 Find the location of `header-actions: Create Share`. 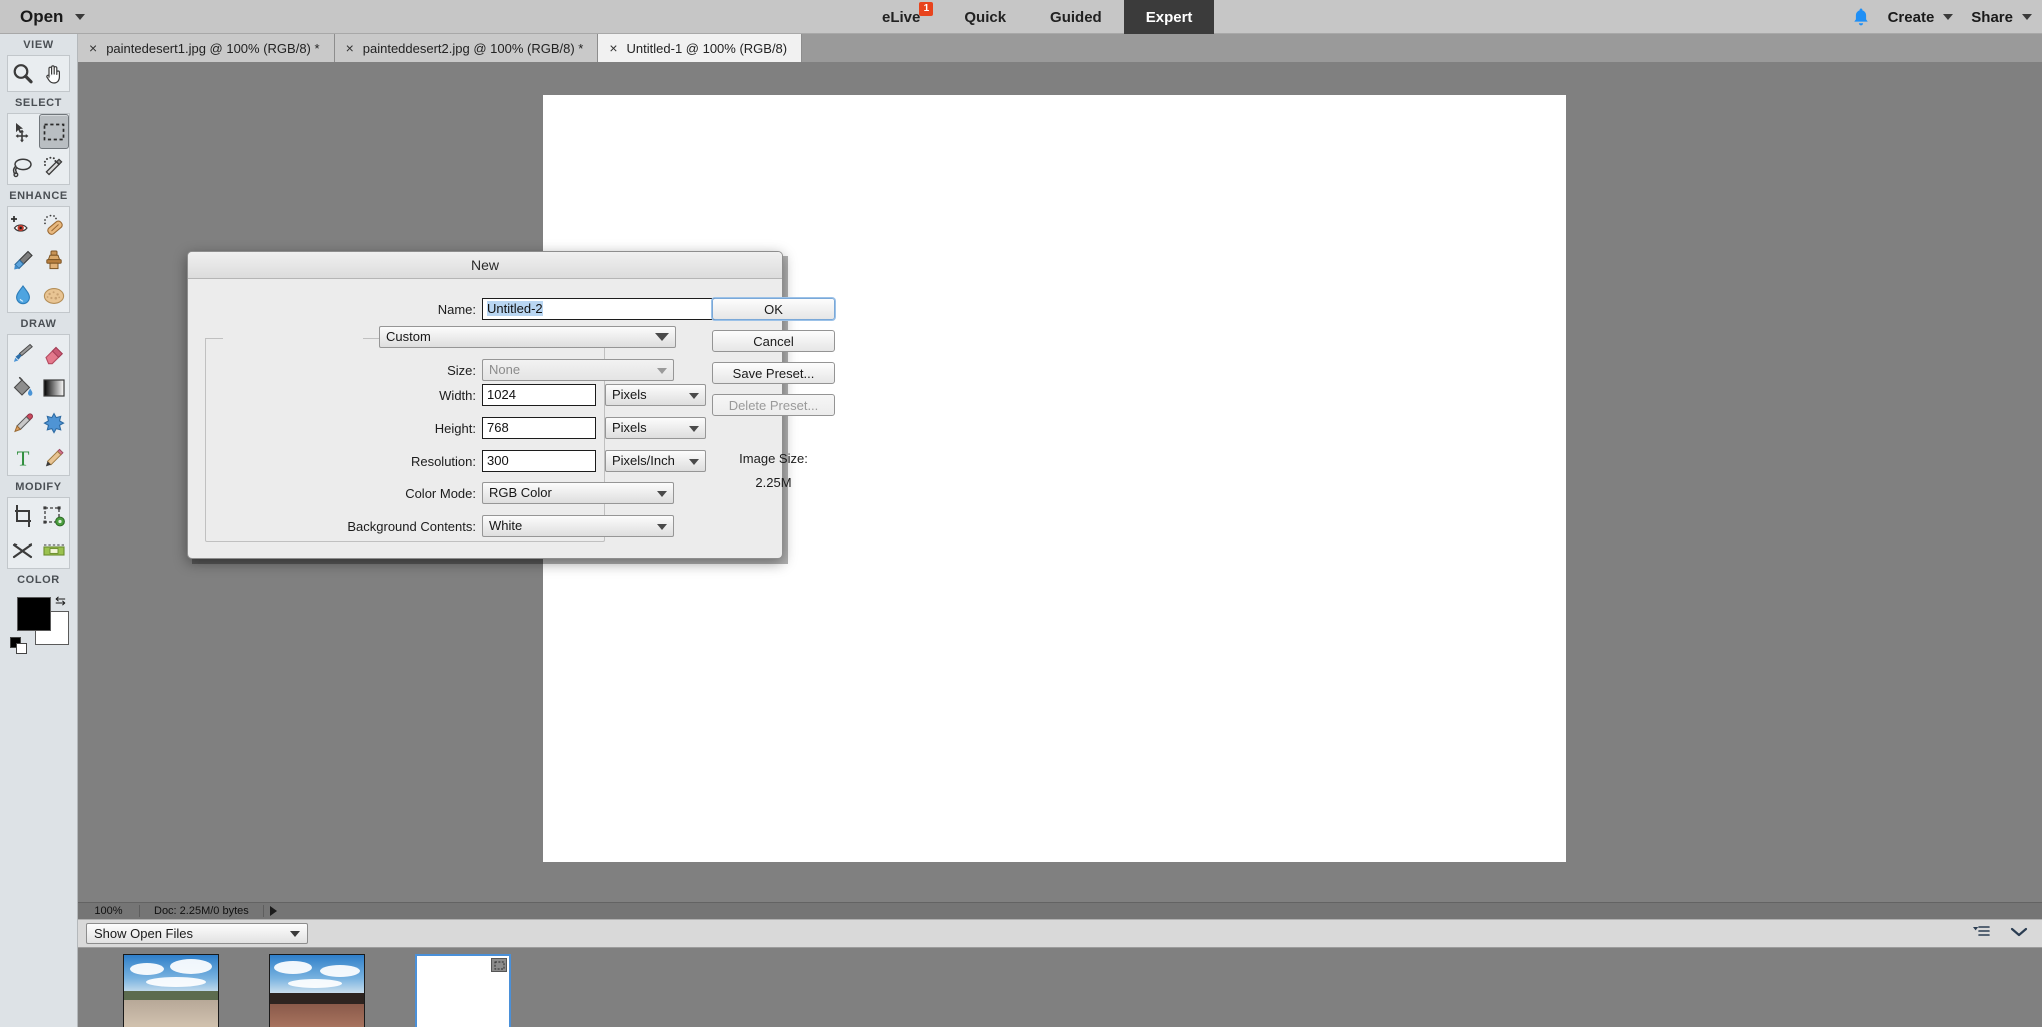

header-actions: Create Share is located at coordinates (1942, 17).